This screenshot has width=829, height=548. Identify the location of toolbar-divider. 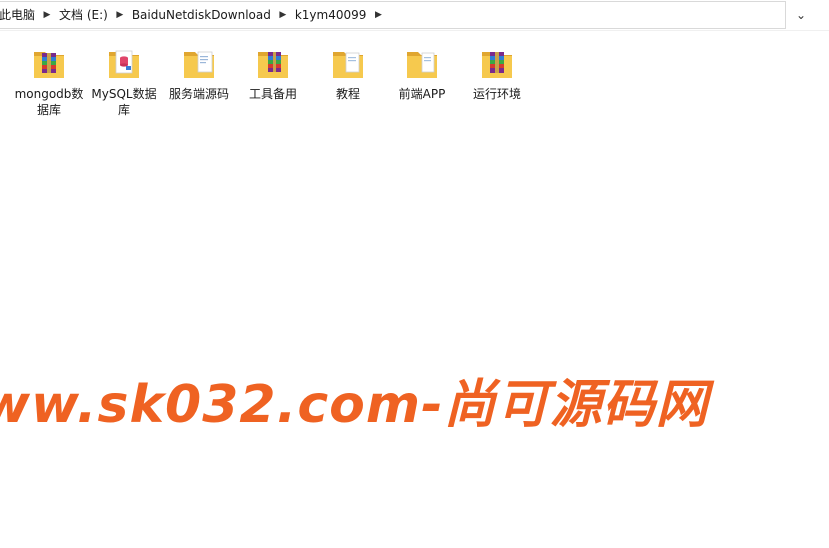
(414, 30).